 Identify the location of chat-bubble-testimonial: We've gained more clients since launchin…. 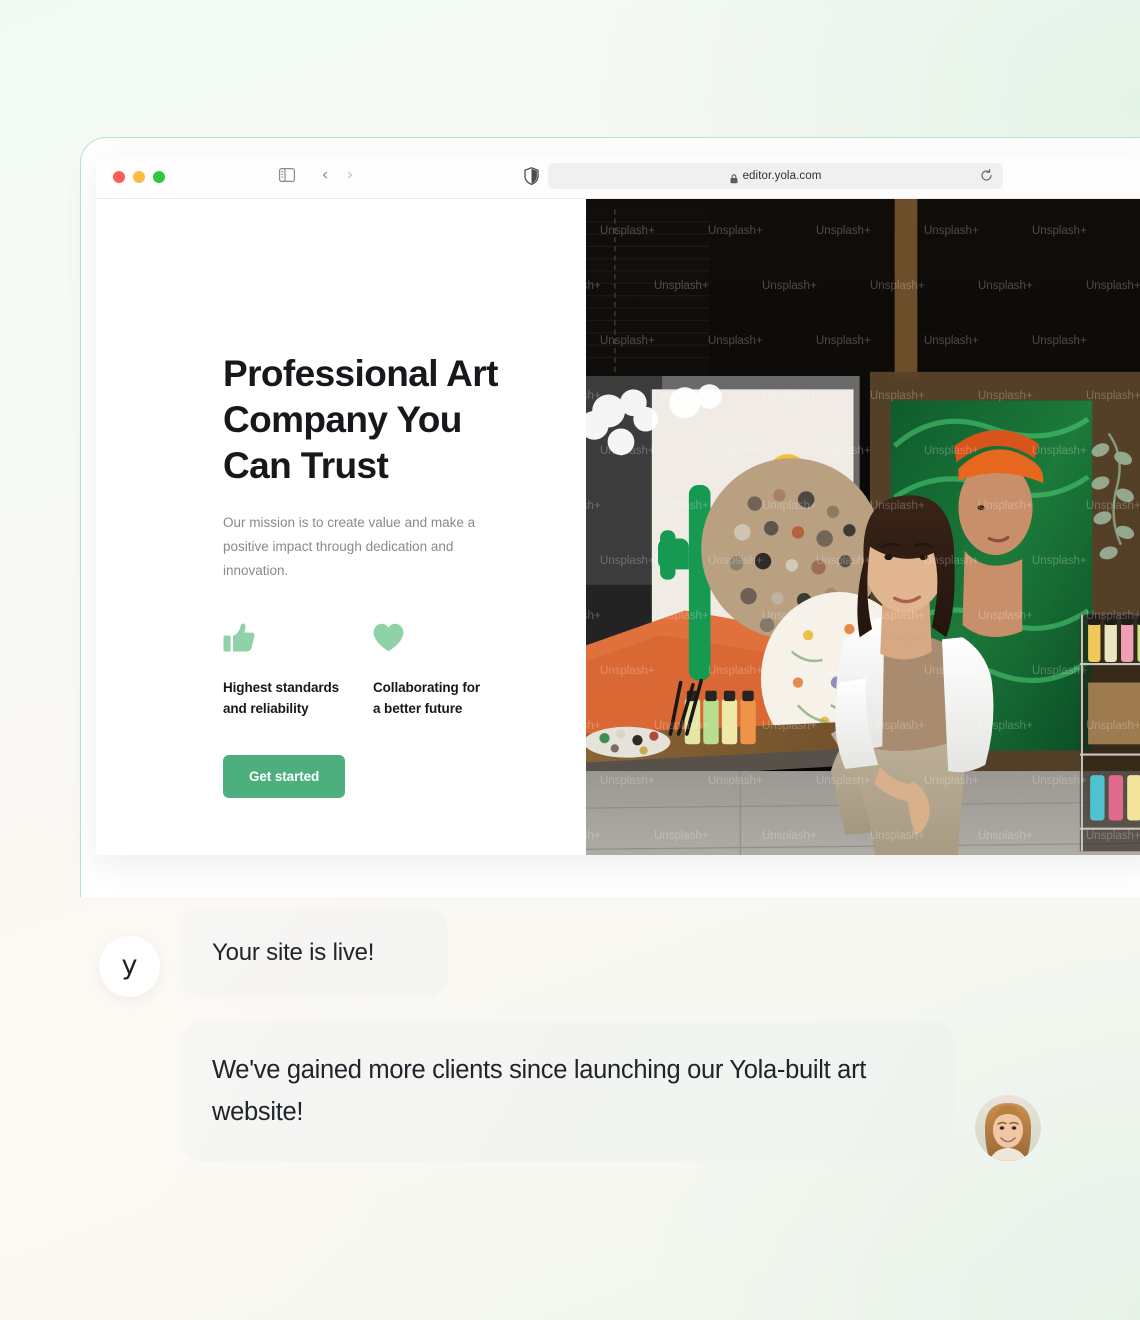
(567, 1091).